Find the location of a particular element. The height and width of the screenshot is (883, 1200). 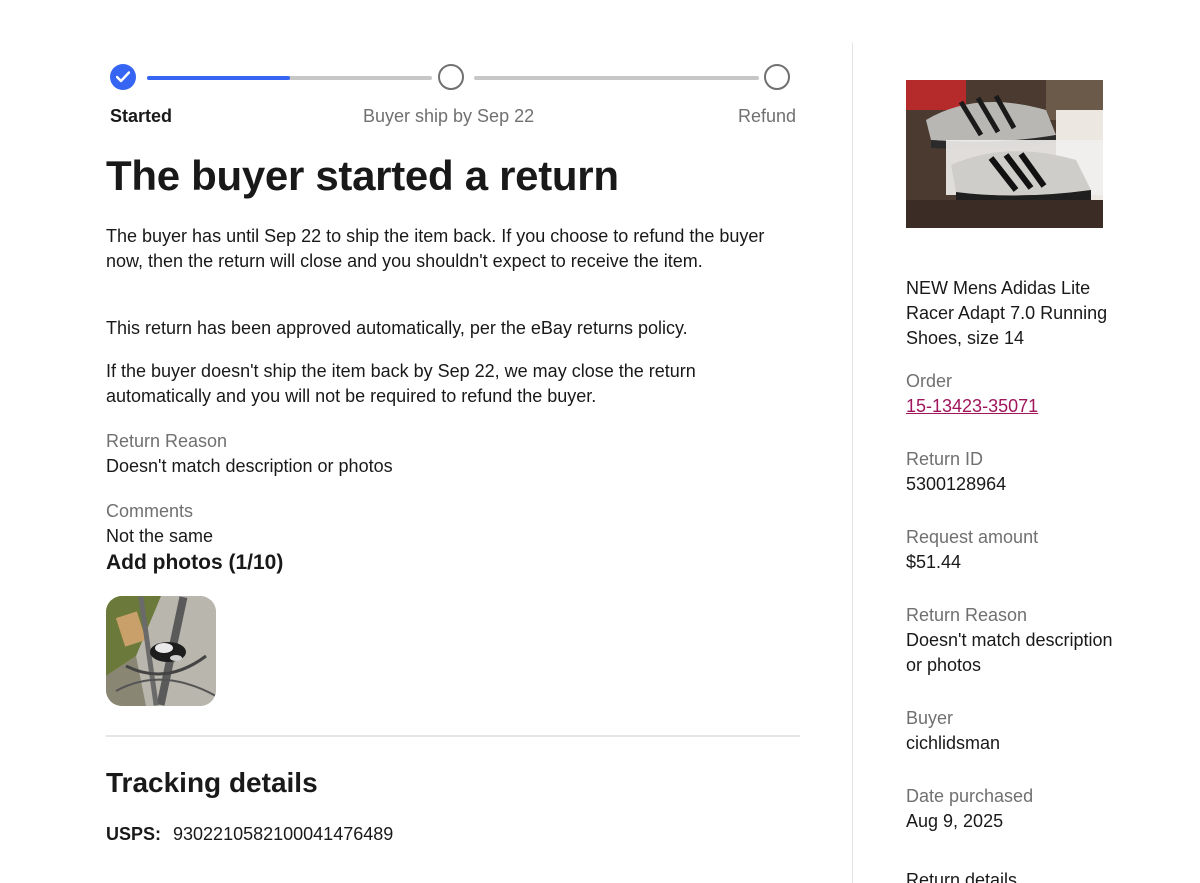

order-section: Order 15-13423-35071 is located at coordinates (1013, 394).